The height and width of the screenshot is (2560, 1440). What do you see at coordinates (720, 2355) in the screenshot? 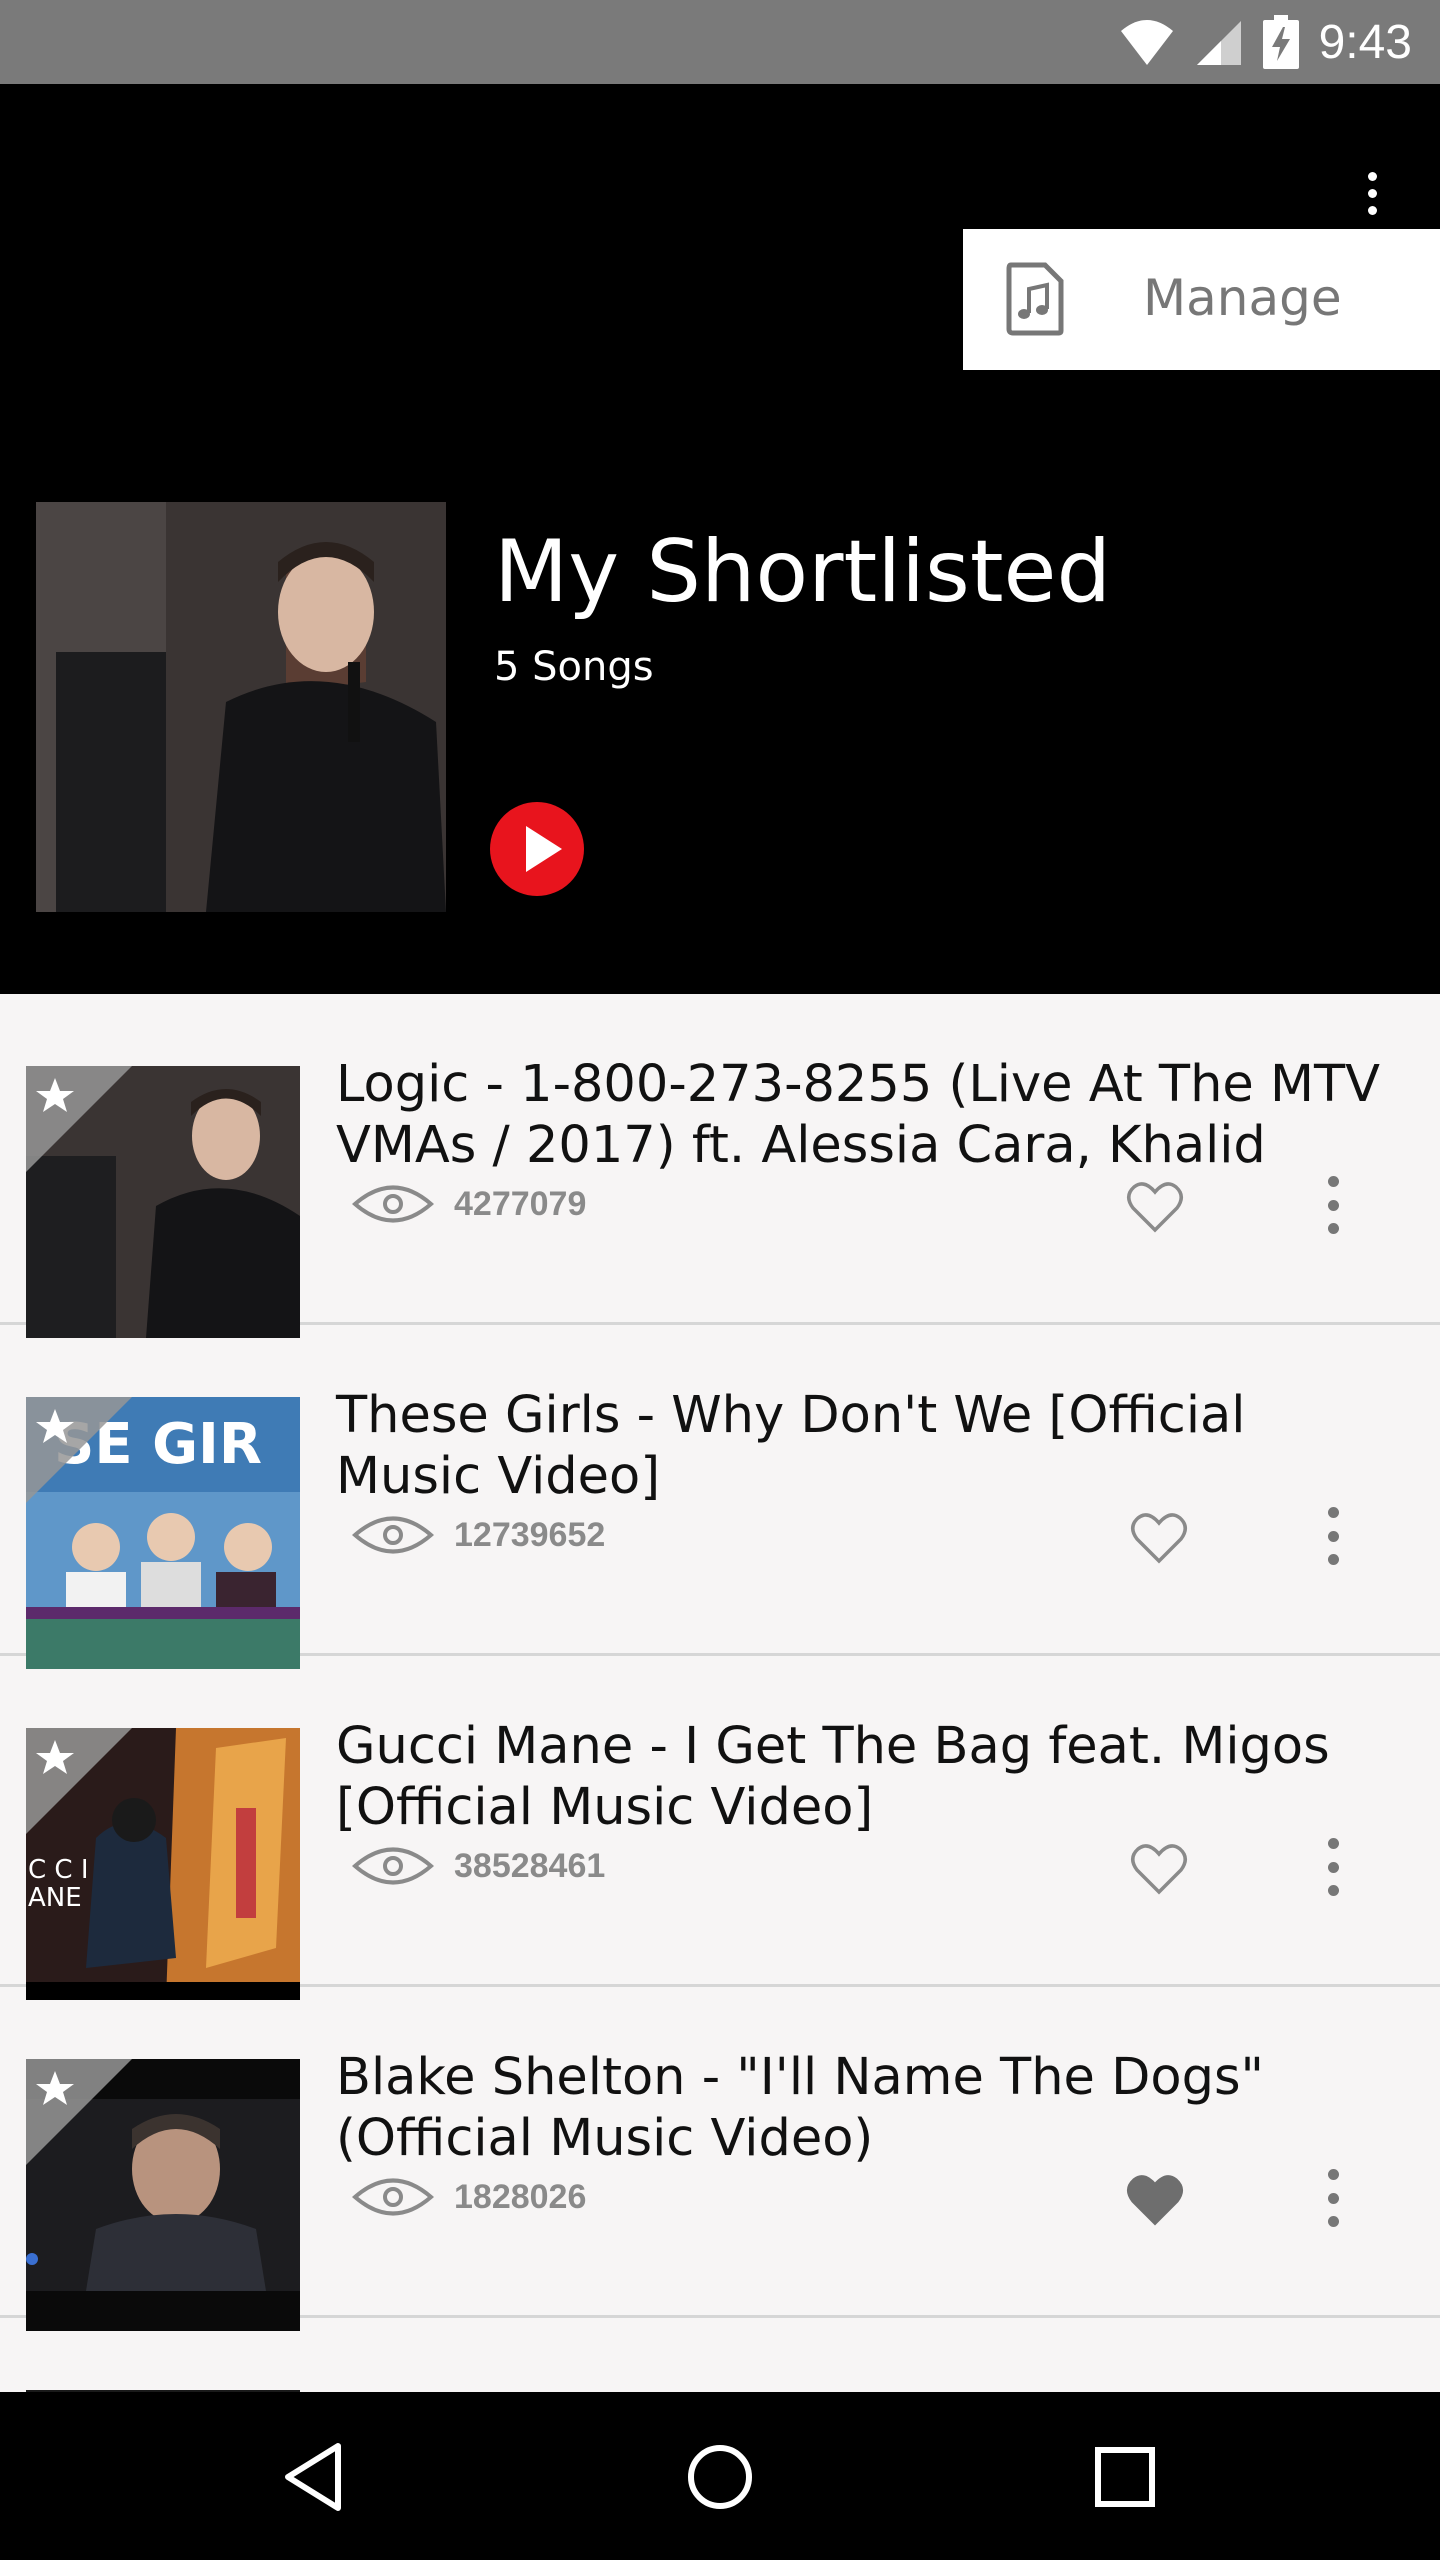
I see `song-row` at bounding box center [720, 2355].